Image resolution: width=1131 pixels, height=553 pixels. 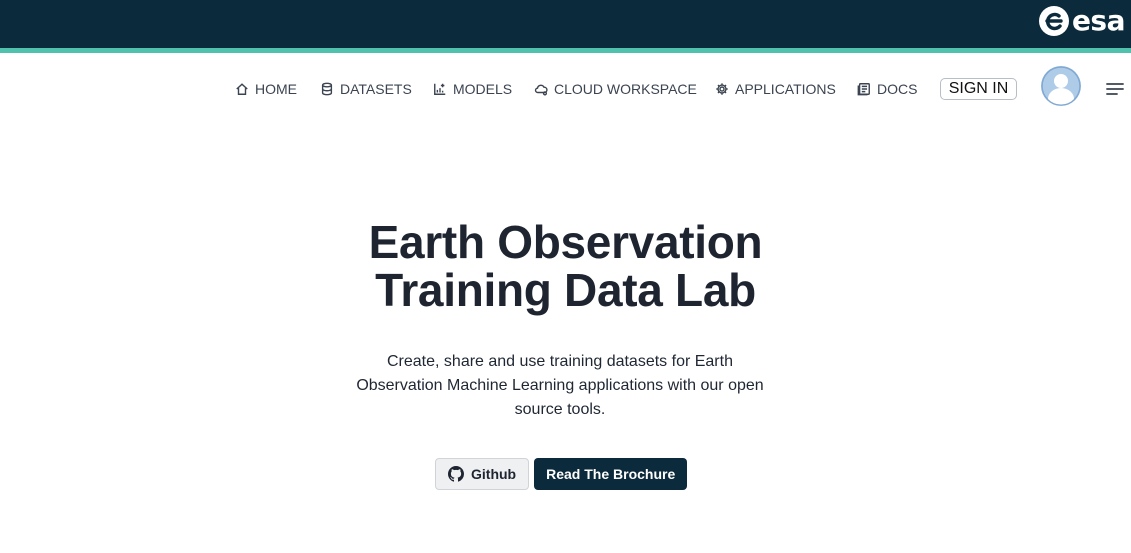 What do you see at coordinates (785, 89) in the screenshot?
I see `nav-item-label: APPLICATIONS` at bounding box center [785, 89].